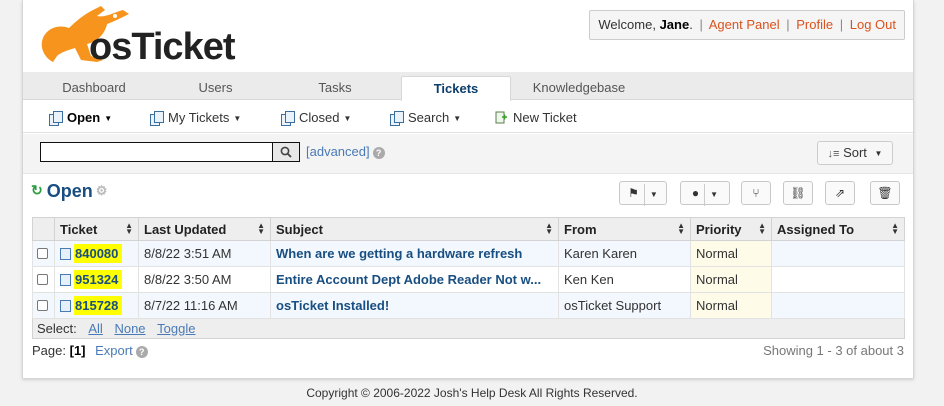 This screenshot has width=944, height=406. I want to click on flag-button: ⚑ ▼, so click(643, 193).